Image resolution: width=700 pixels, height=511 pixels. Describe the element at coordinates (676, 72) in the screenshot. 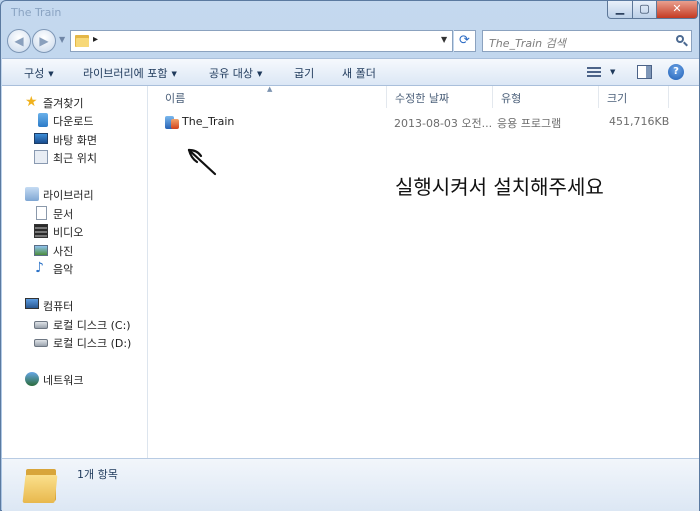

I see `help-icon: ?` at that location.